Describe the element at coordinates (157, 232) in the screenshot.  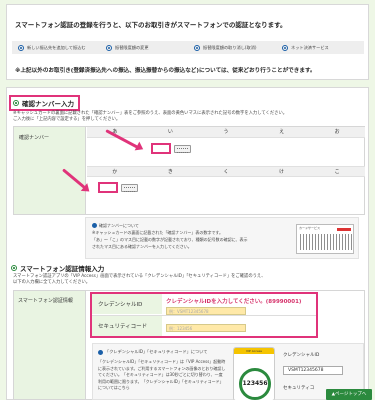
I see `help-text: ※キャッシュカードの裏面に記載された「確認ナンバー」表の数字です。` at that location.